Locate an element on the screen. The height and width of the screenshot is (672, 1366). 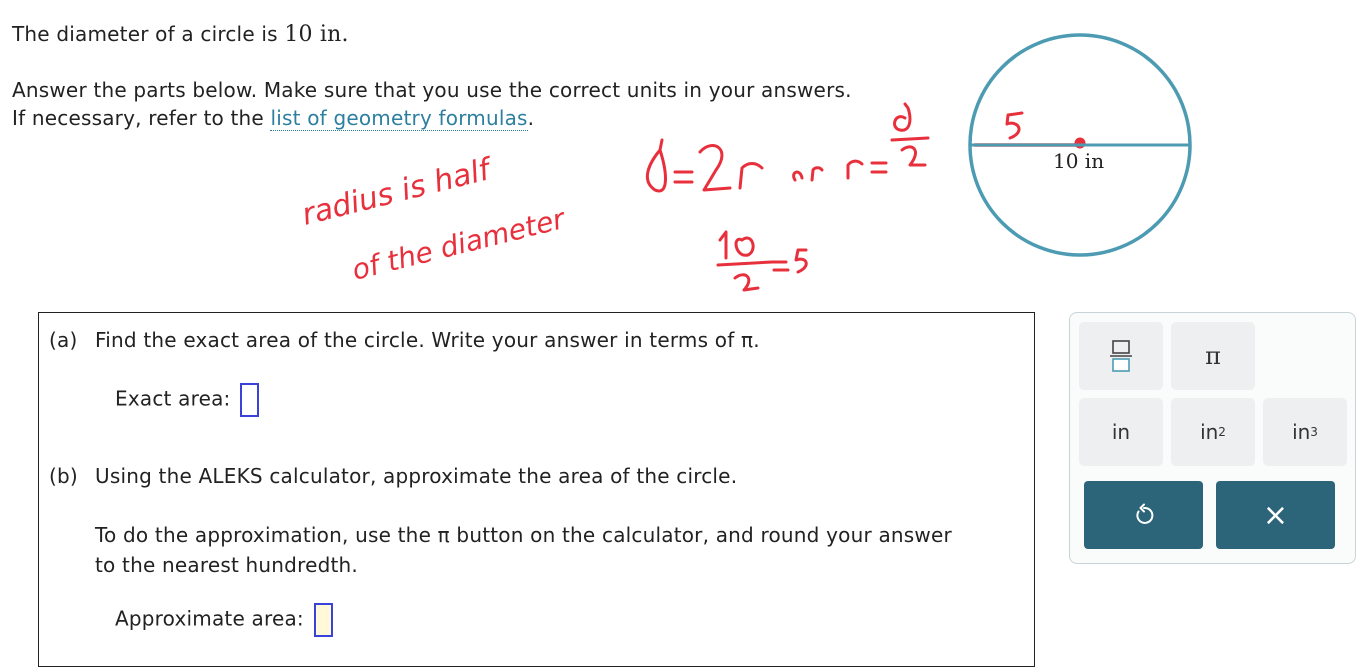
exact-area-label: Exact area: is located at coordinates (173, 398).